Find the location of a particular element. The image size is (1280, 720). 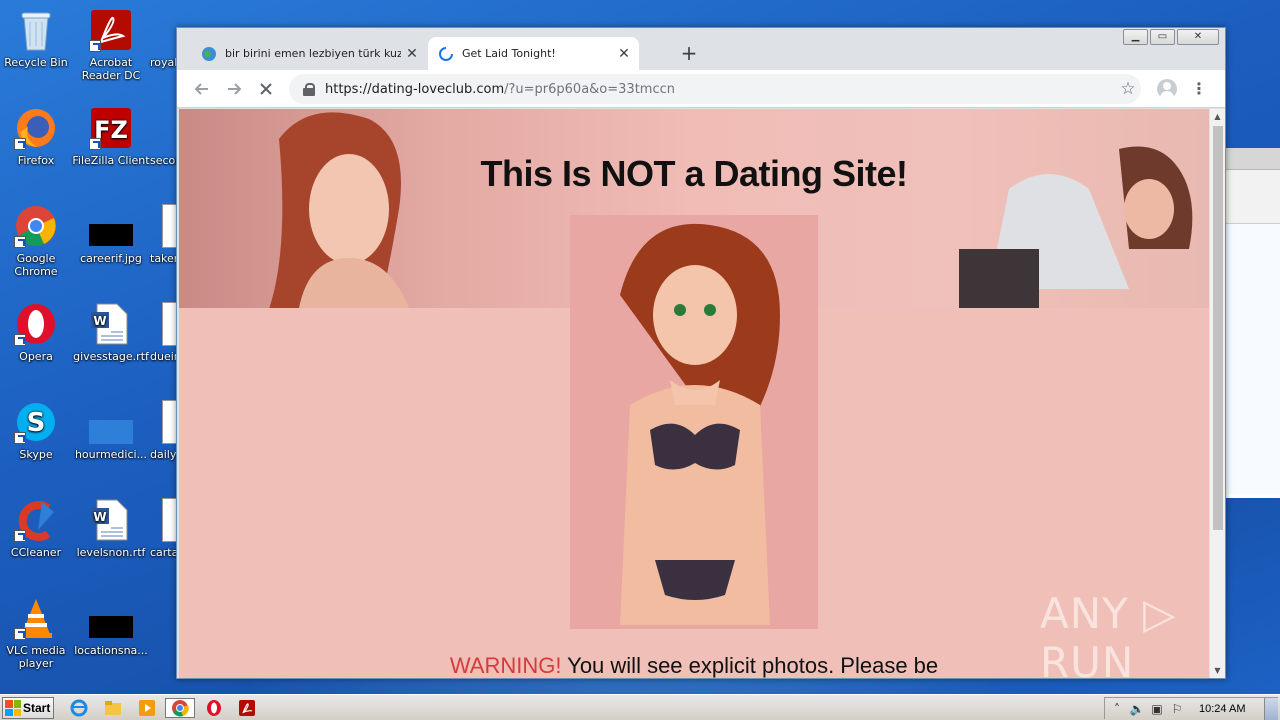

desktop-icon-recycle-bin: Recycle Bin is located at coordinates (39, 38).